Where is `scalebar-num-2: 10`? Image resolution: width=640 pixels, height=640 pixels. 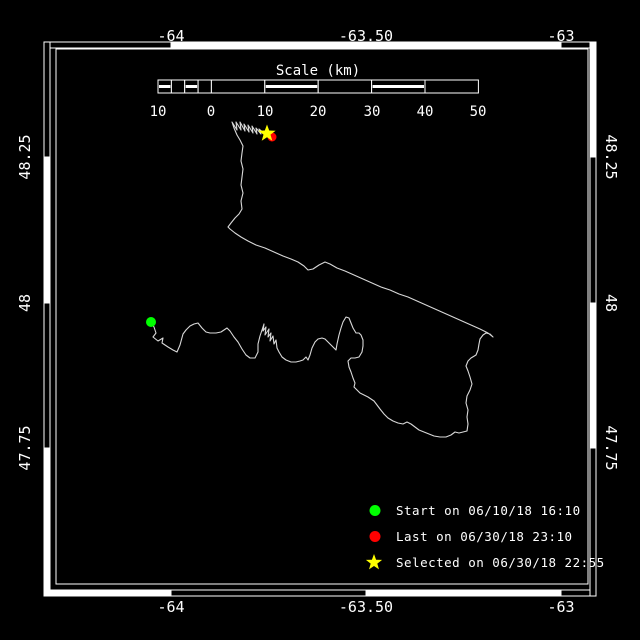
scalebar-num-2: 10 is located at coordinates (265, 112).